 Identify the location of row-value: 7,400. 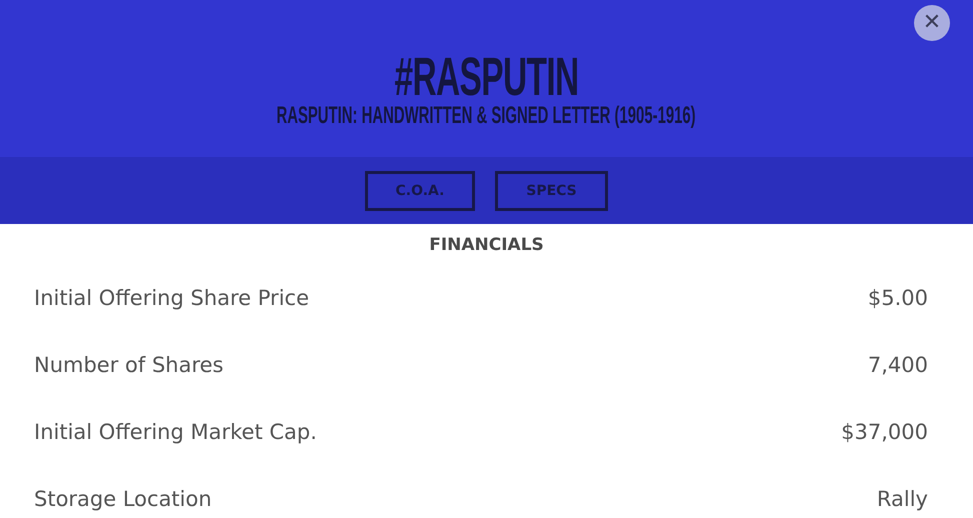
(898, 364).